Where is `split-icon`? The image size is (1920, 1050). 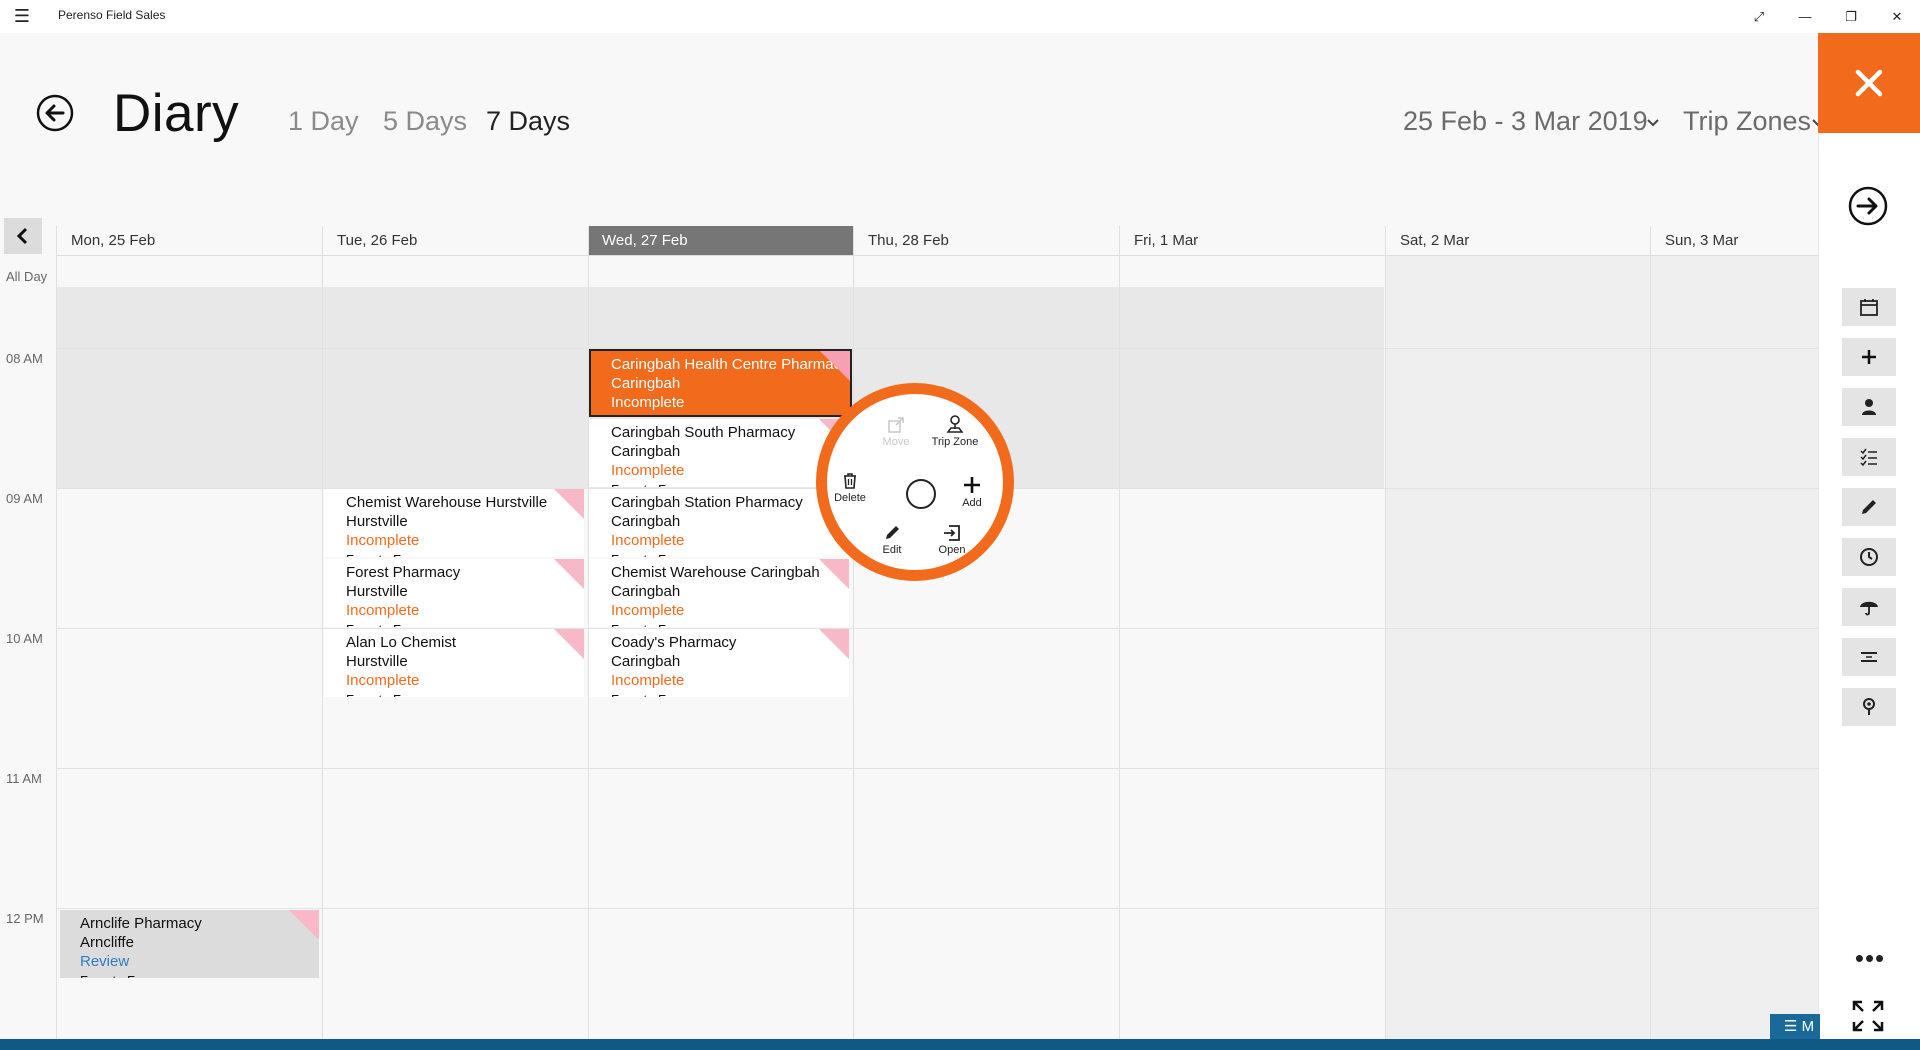
split-icon is located at coordinates (1869, 657).